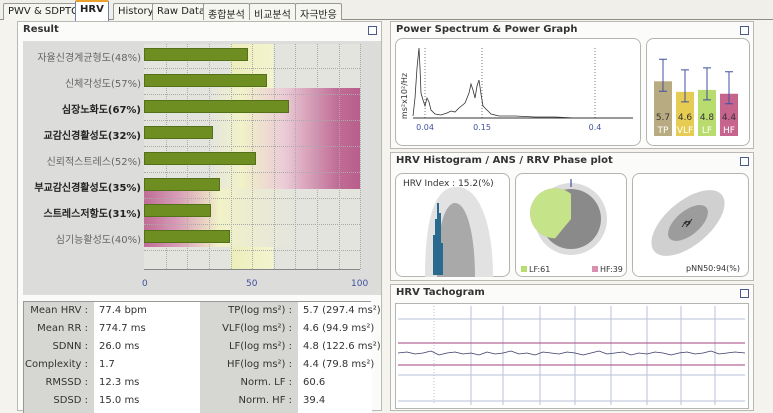  What do you see at coordinates (335, 383) in the screenshot?
I see `stats-value: 60.6` at bounding box center [335, 383].